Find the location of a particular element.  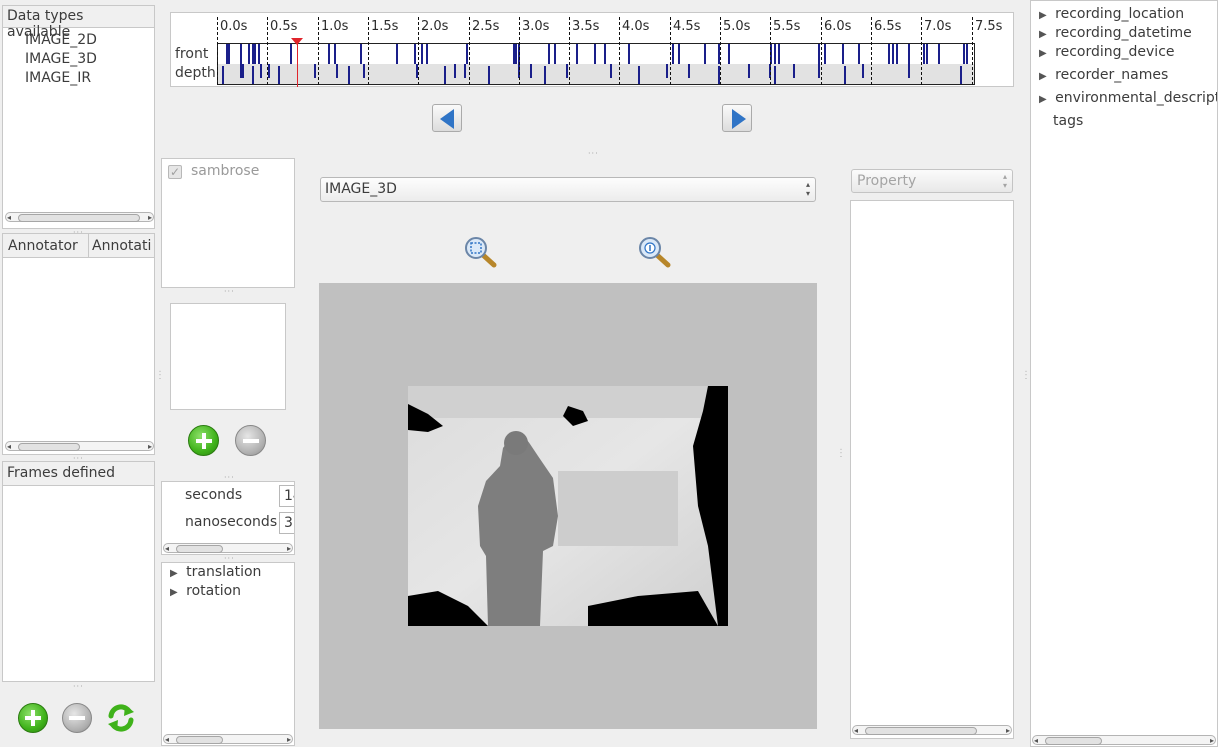

playhead-marker-icon is located at coordinates (297, 41).